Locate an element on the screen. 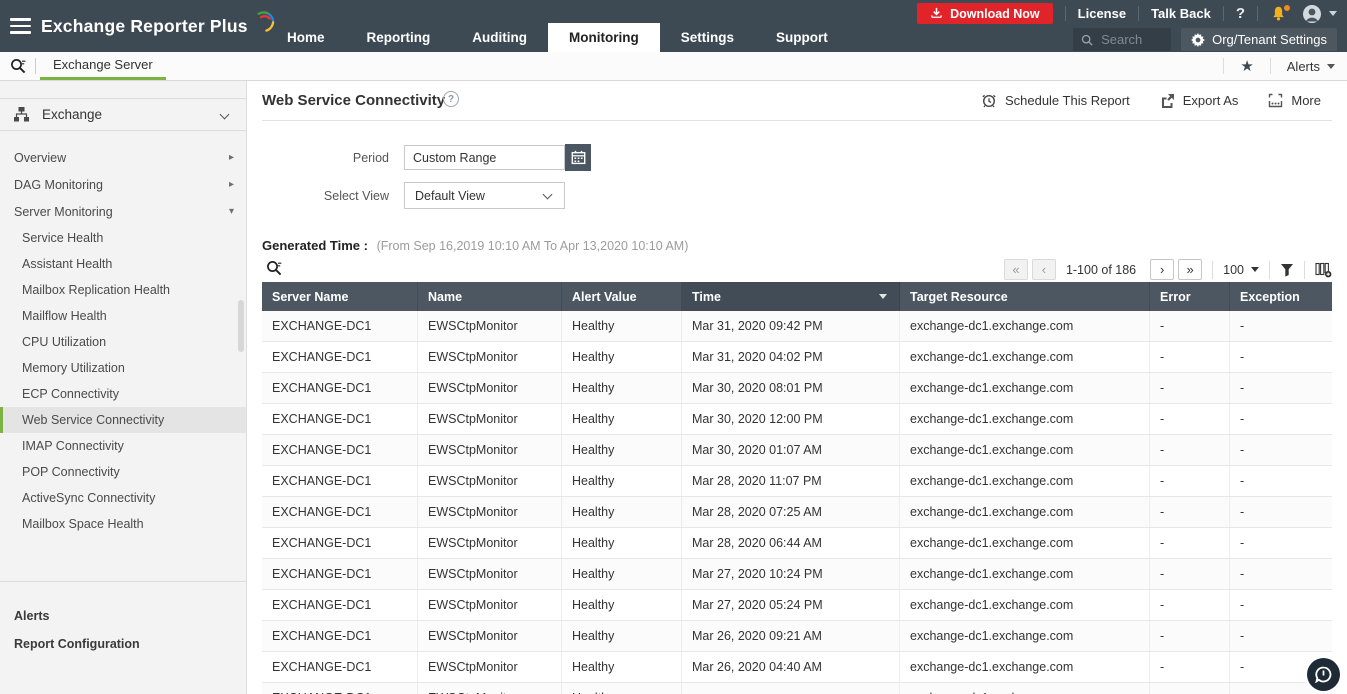  sidebar-scrollbar-thumb is located at coordinates (241, 326).